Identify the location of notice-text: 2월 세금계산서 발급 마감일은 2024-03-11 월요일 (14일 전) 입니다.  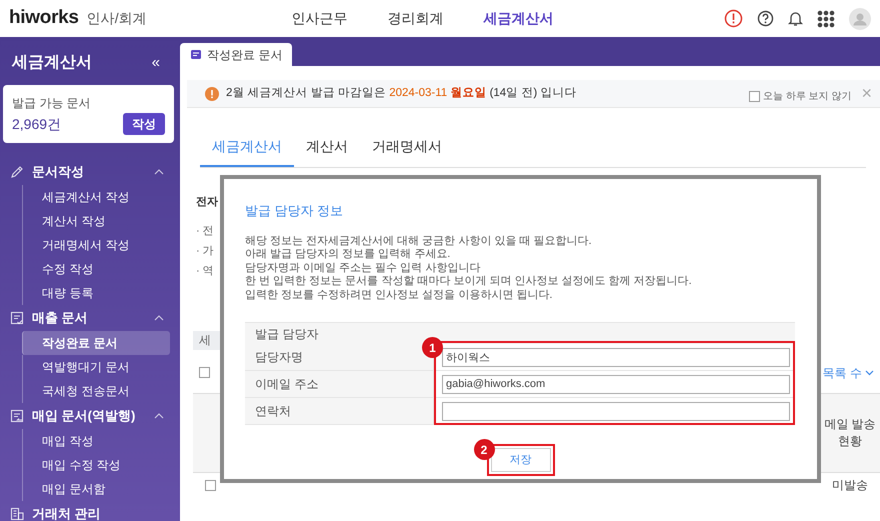
(401, 93).